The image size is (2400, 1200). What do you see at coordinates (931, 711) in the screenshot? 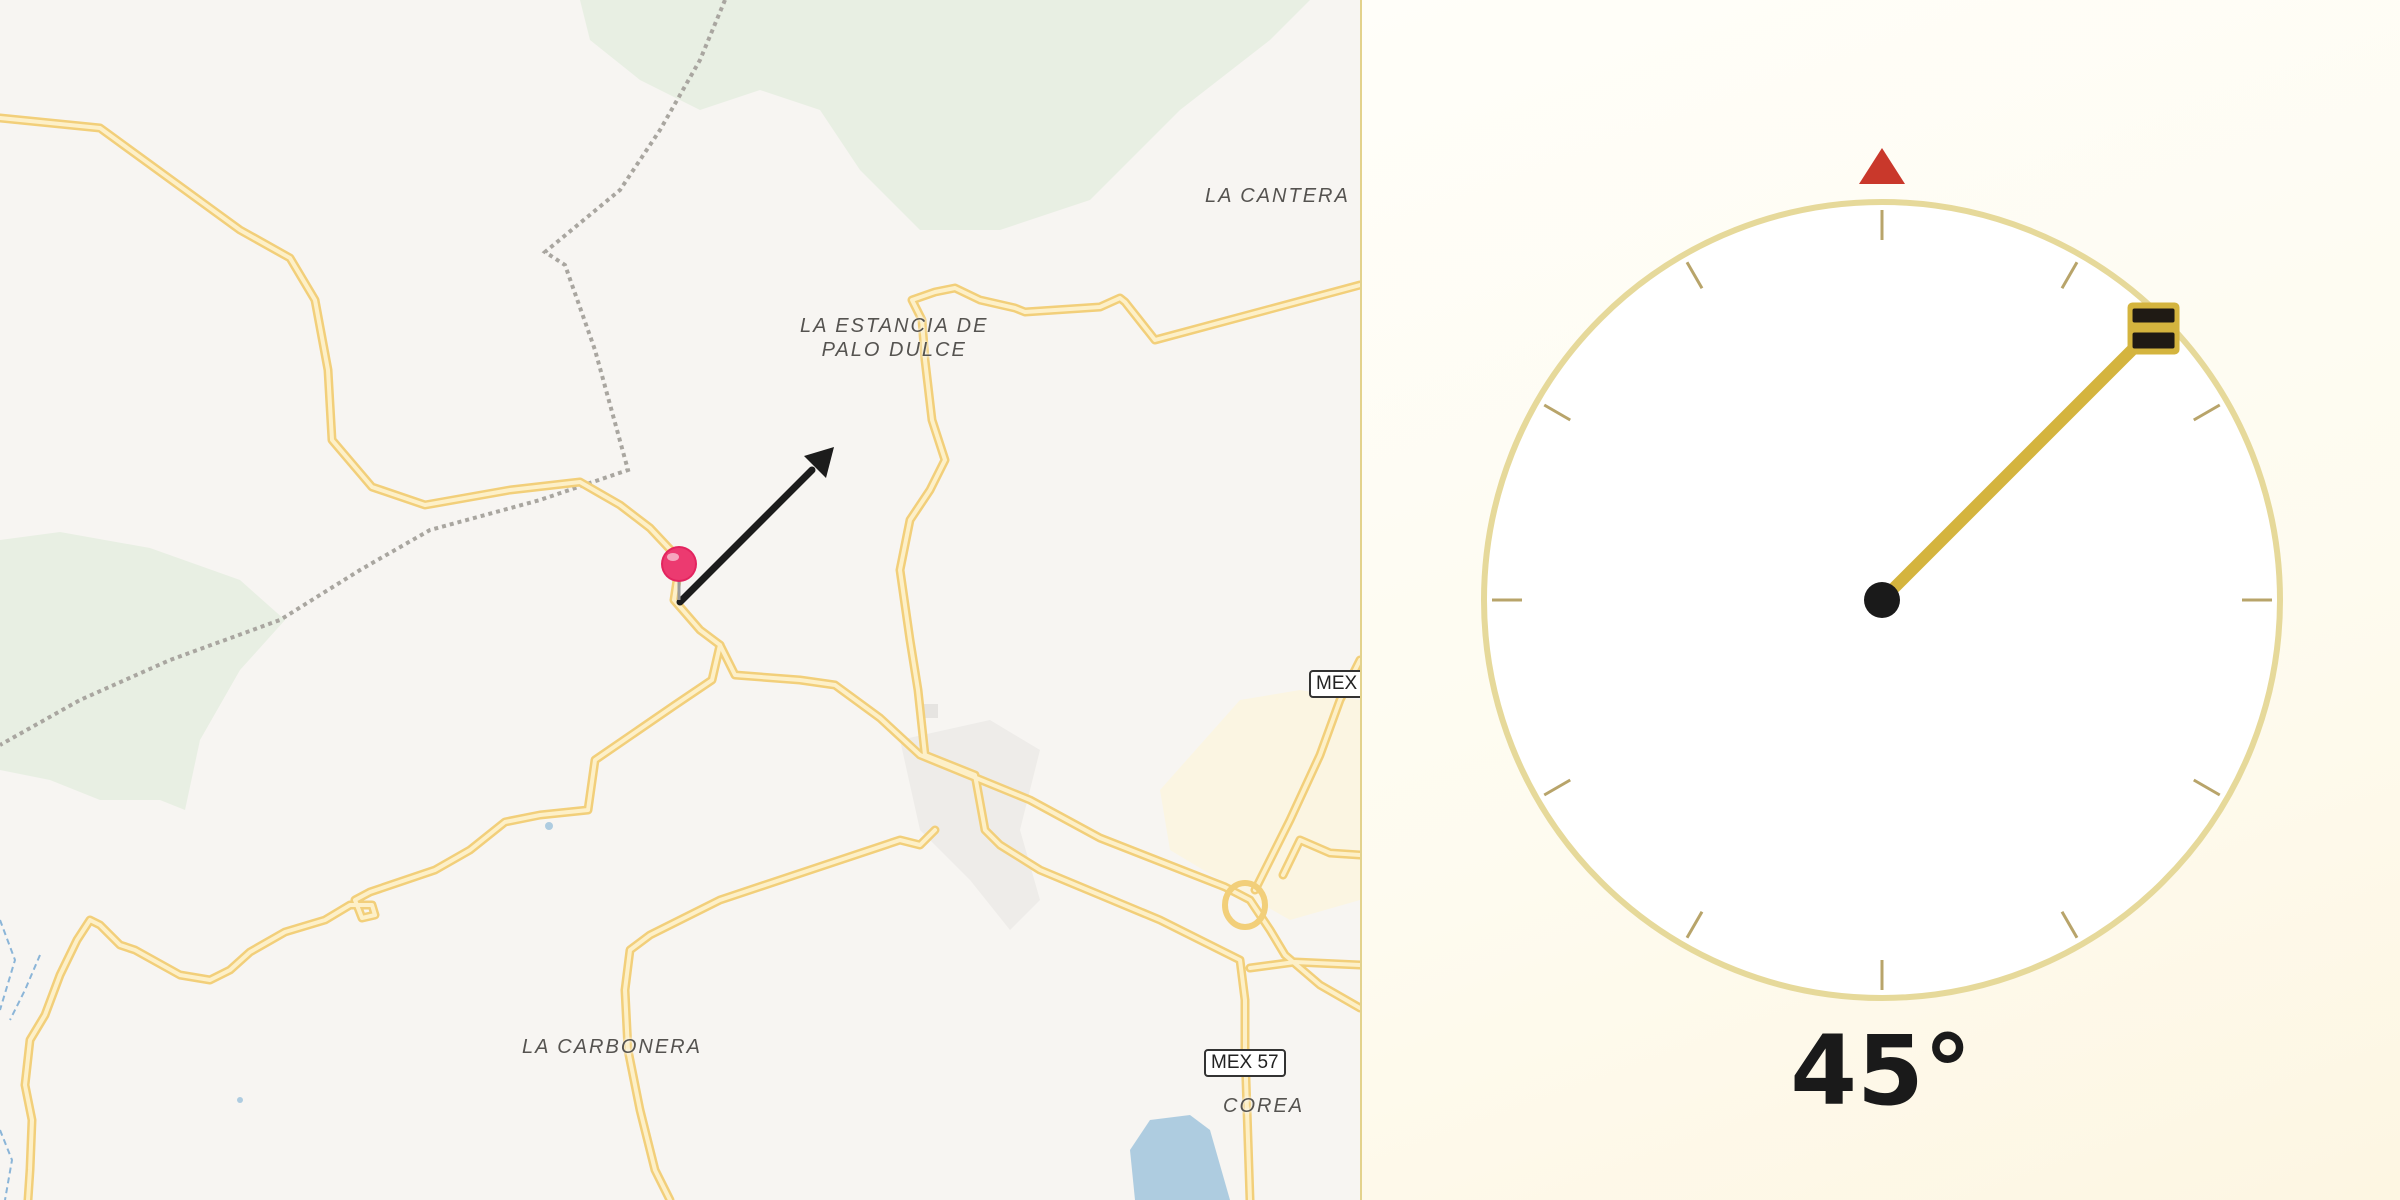
I see `building` at bounding box center [931, 711].